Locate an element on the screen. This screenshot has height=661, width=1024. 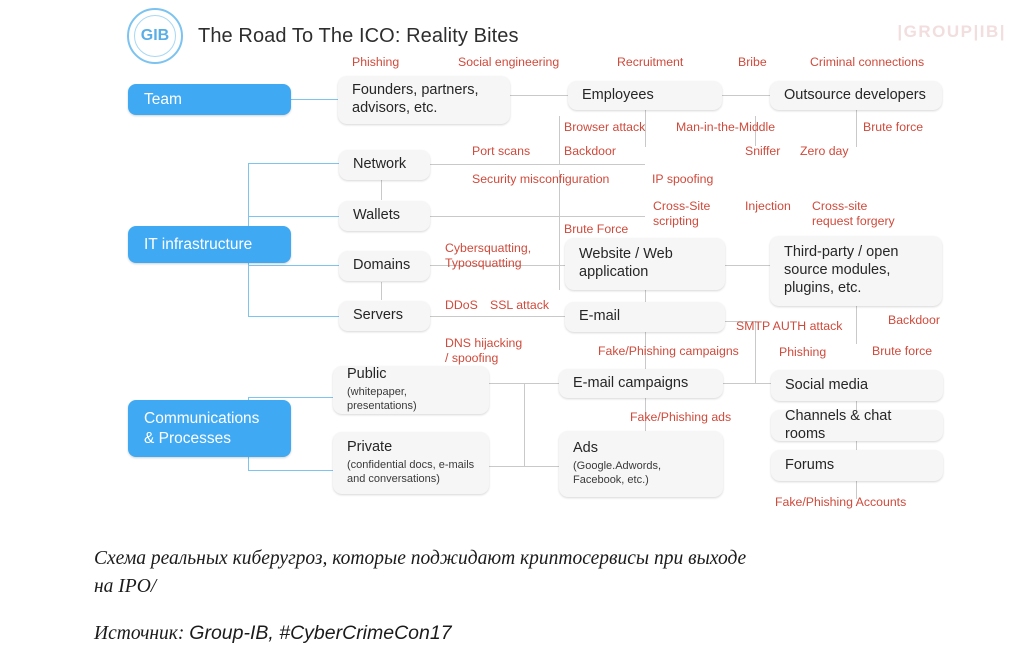
node-forums-label: Forums is located at coordinates (810, 464).